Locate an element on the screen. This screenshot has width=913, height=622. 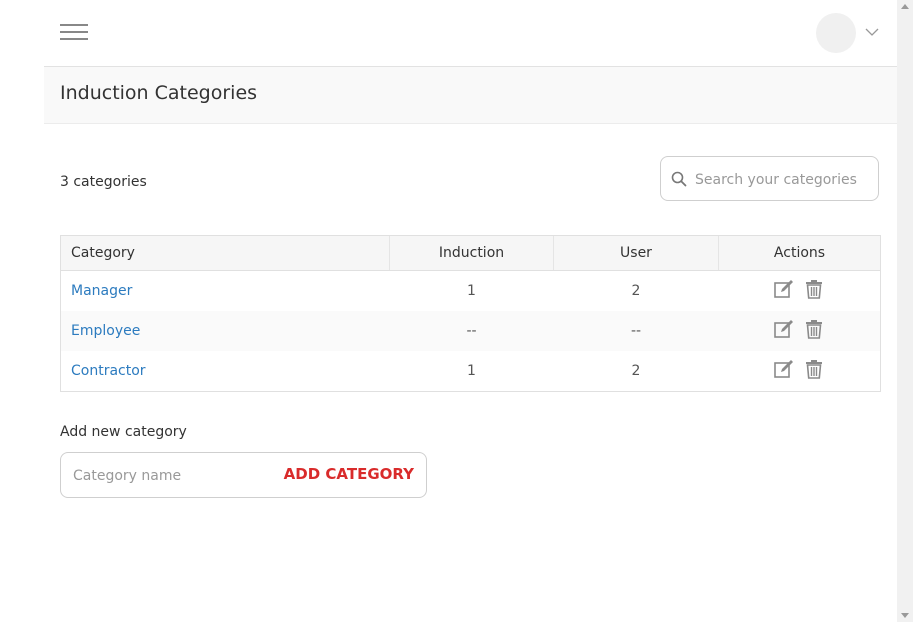
chevron-down-icon is located at coordinates (872, 32).